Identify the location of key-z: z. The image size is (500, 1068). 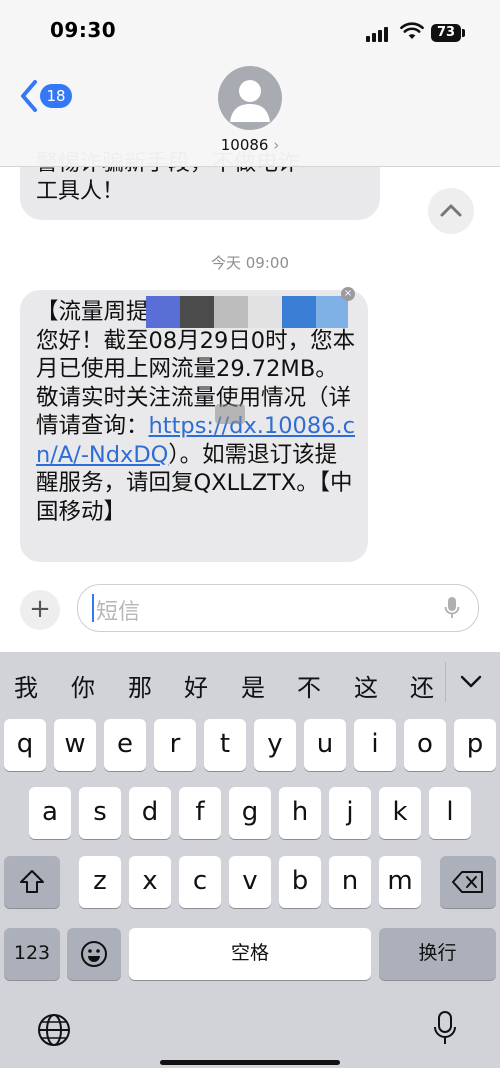
(100, 882).